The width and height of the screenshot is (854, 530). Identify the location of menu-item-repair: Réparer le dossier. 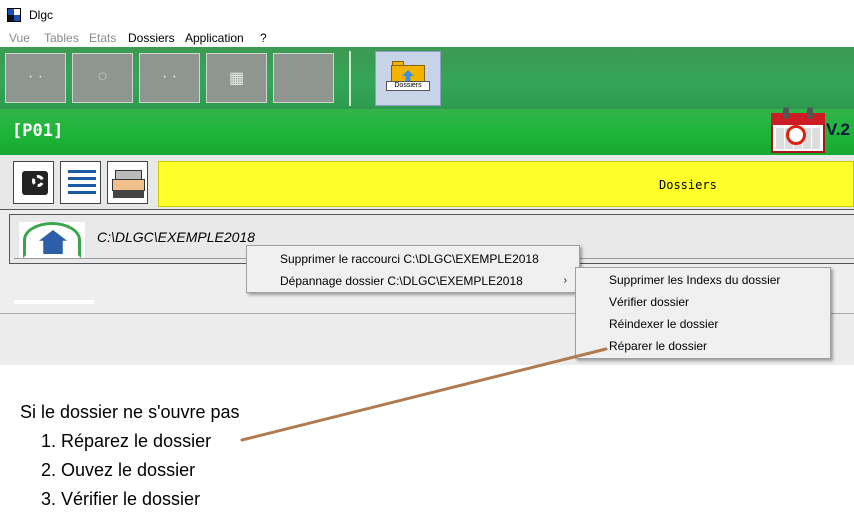
(703, 346).